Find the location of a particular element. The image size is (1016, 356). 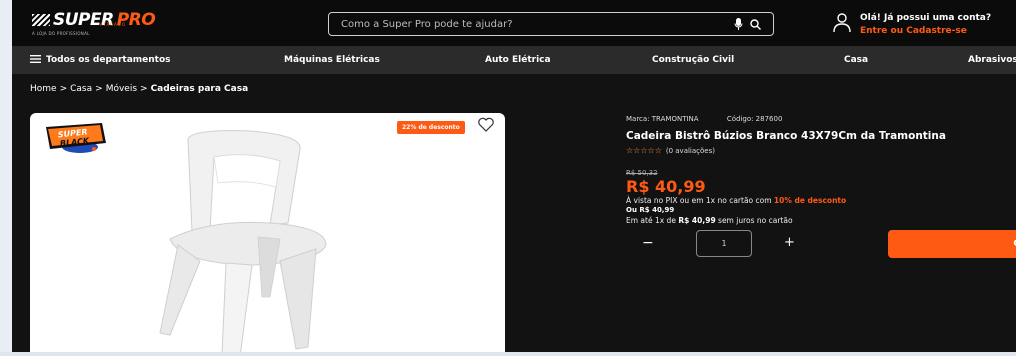

buy-button: C is located at coordinates (952, 244).